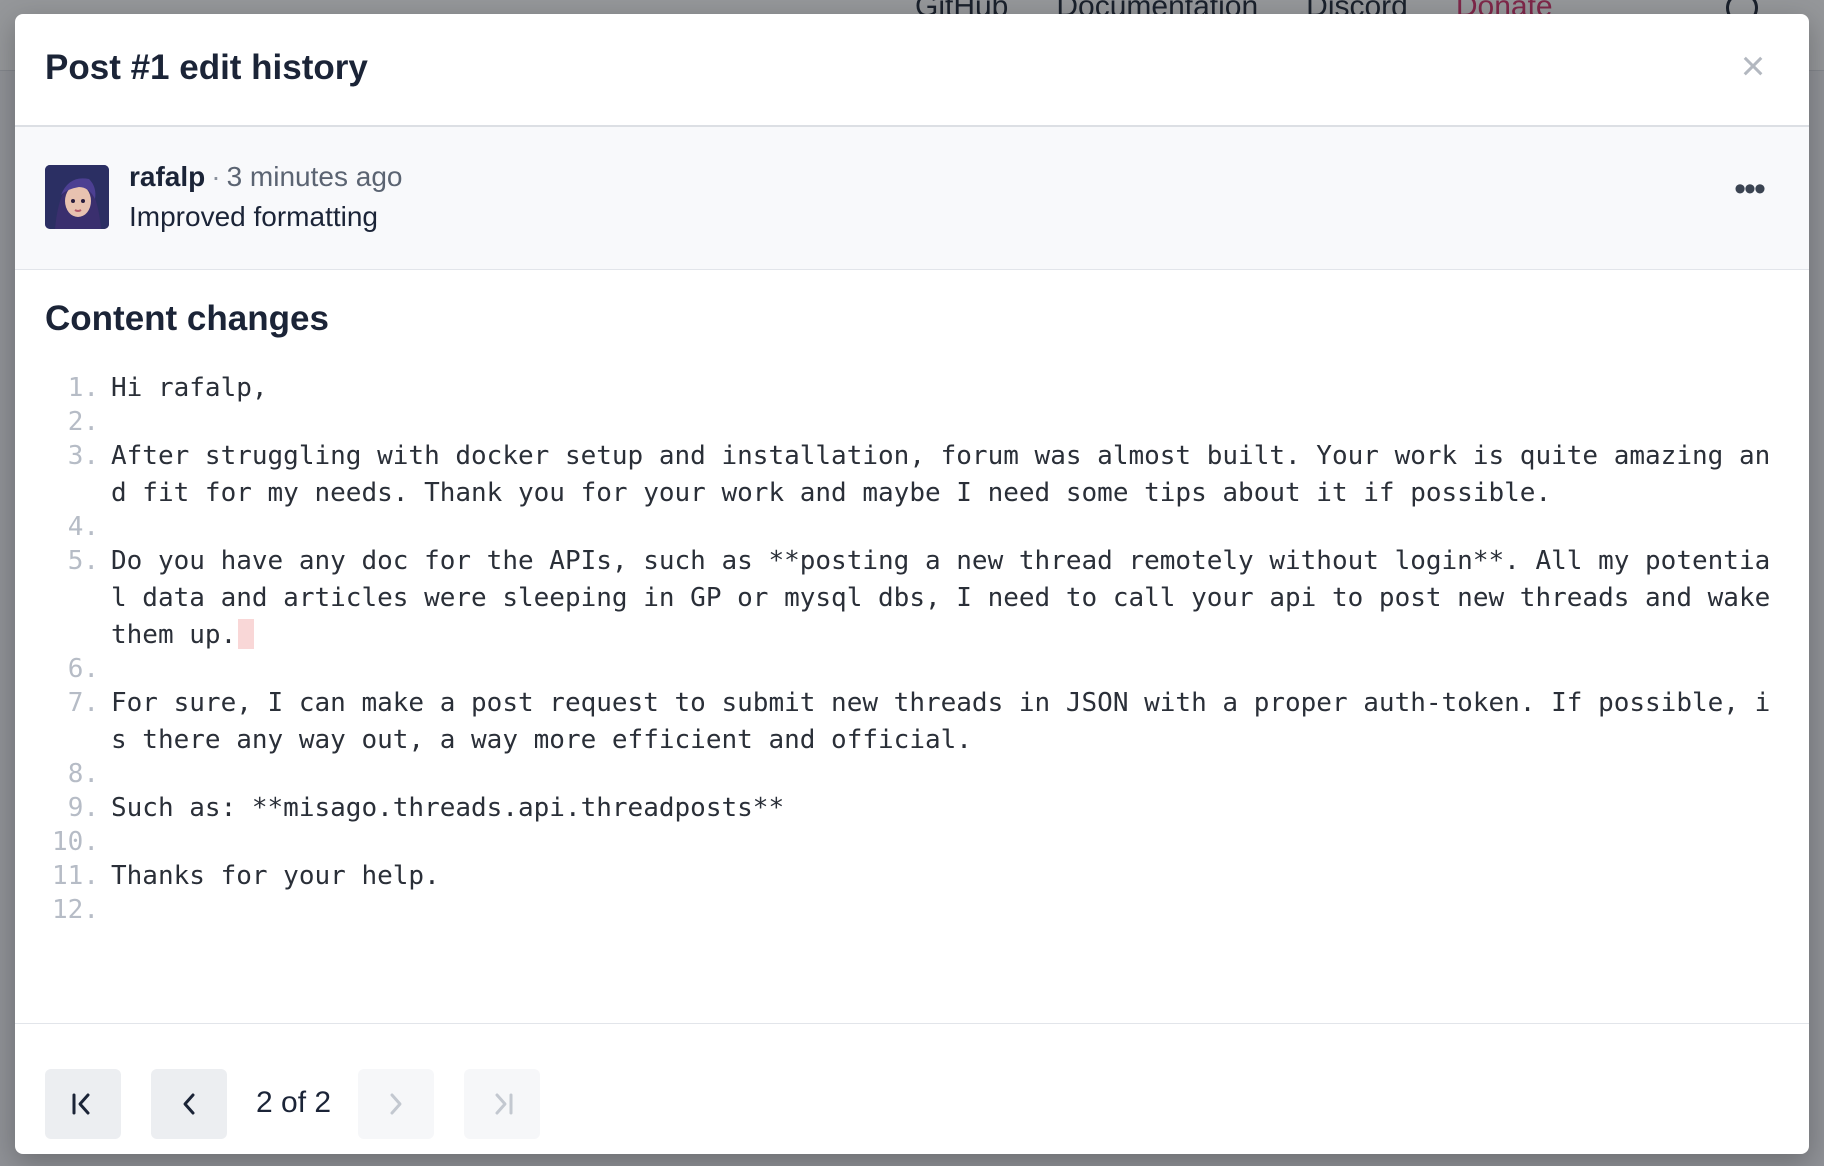 The width and height of the screenshot is (1824, 1166). I want to click on line-number: 2., so click(83, 422).